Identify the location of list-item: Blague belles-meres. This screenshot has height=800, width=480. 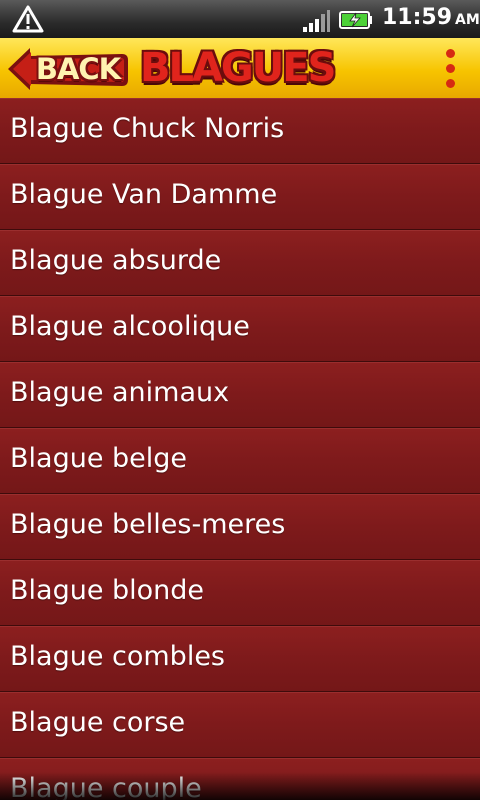
(240, 527).